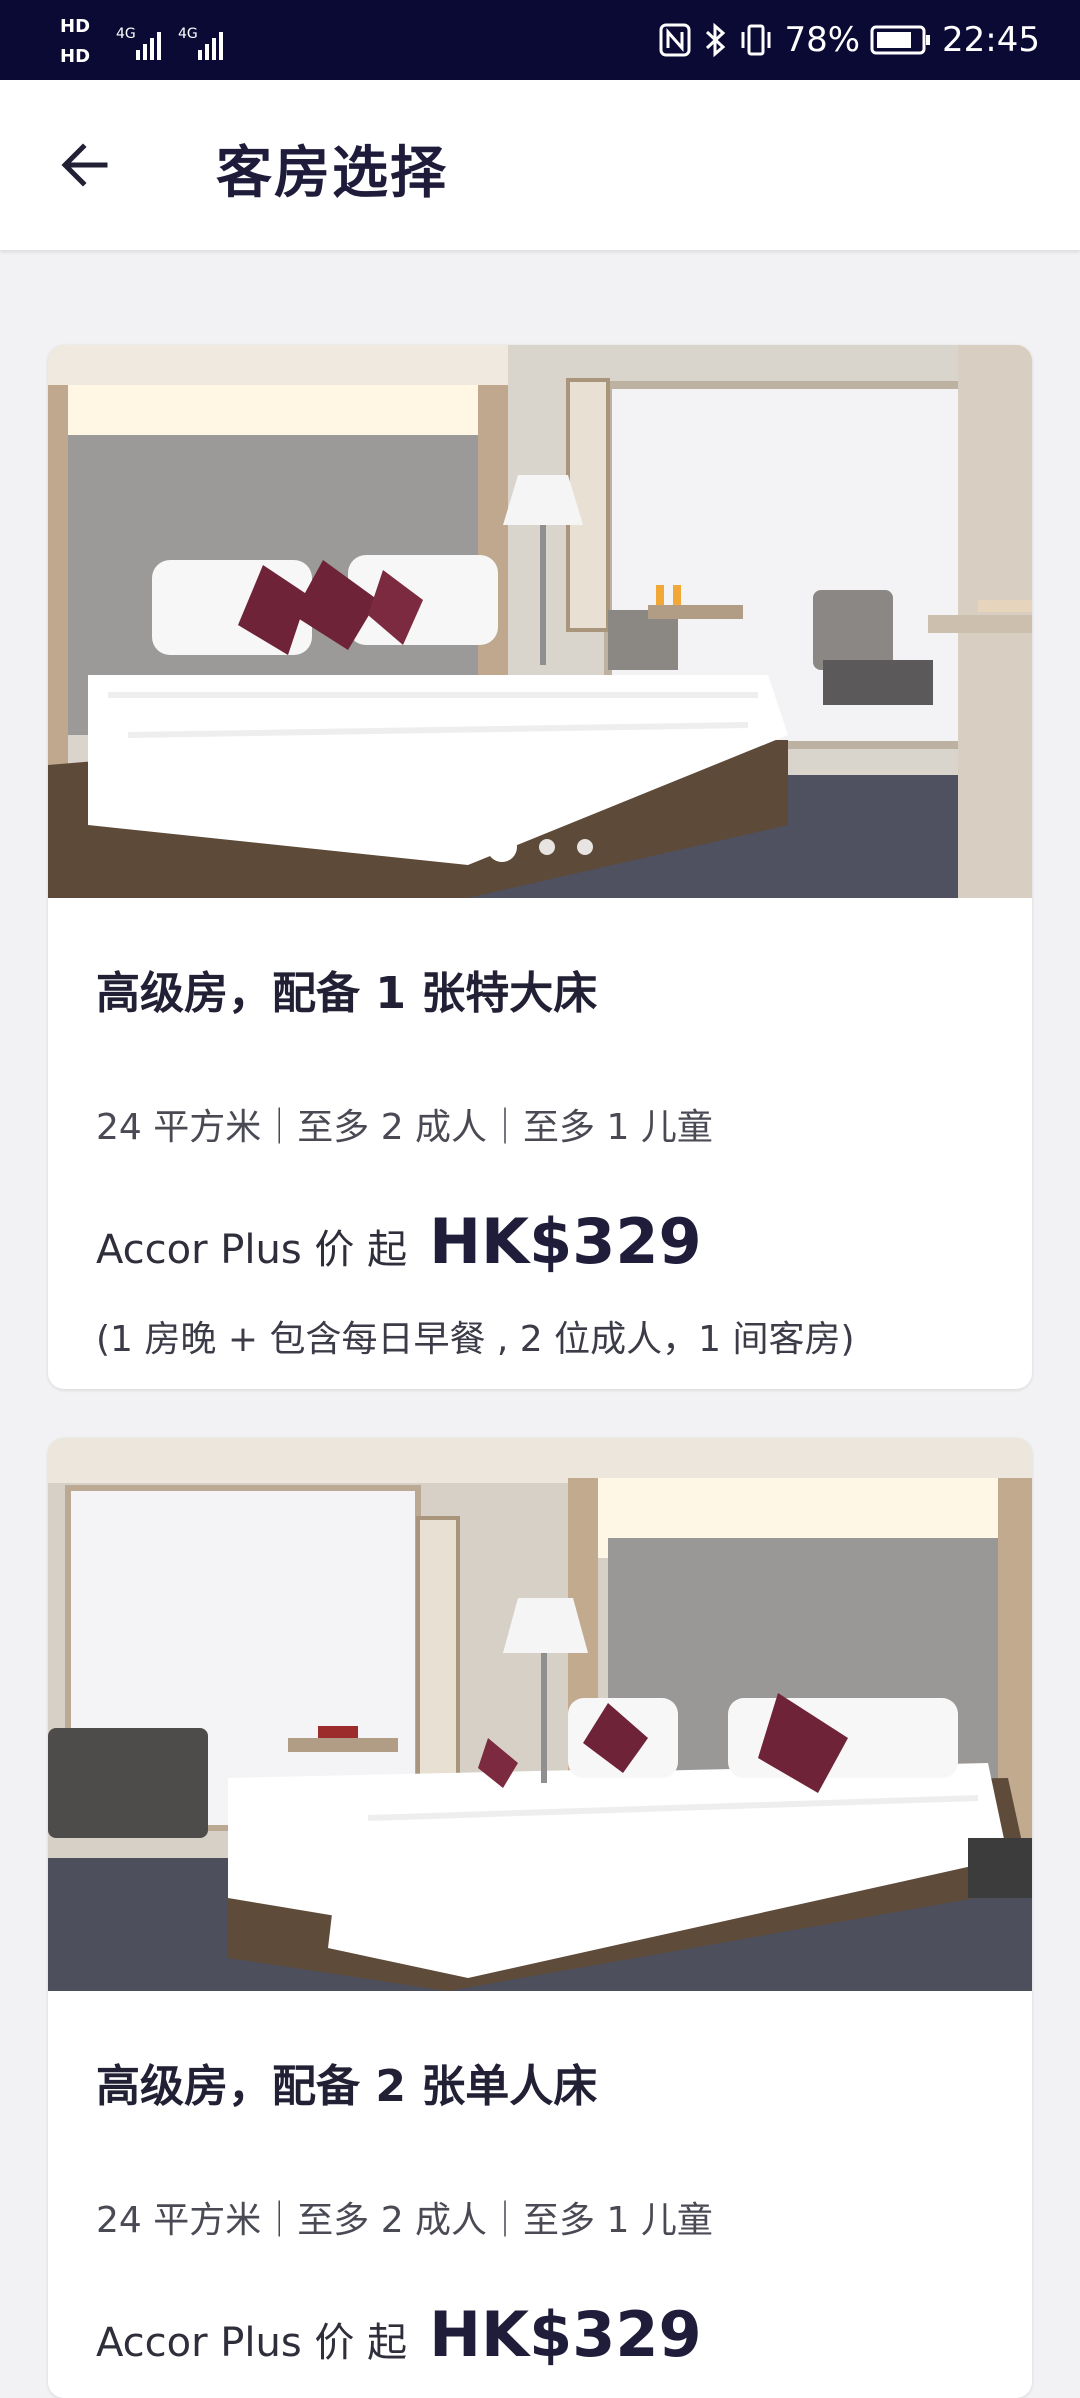  Describe the element at coordinates (540, 165) in the screenshot. I see `app-bar: 客房选择` at that location.